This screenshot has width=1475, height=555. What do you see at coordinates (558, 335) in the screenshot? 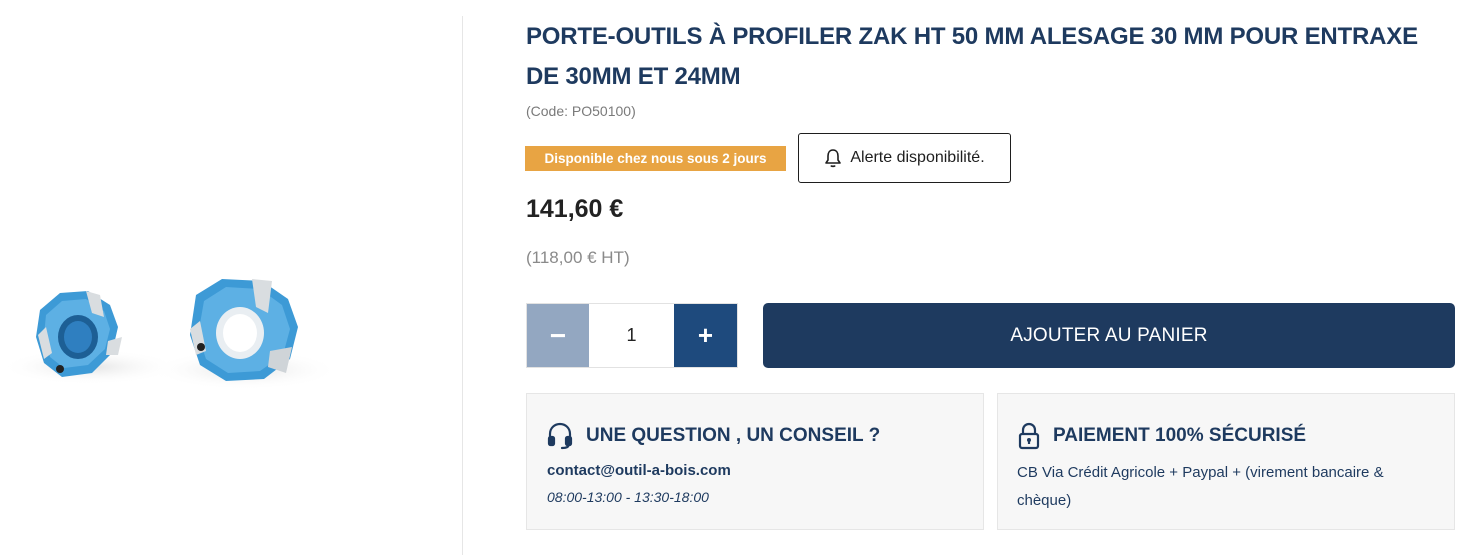
I see `quantity-decrease-button: −` at bounding box center [558, 335].